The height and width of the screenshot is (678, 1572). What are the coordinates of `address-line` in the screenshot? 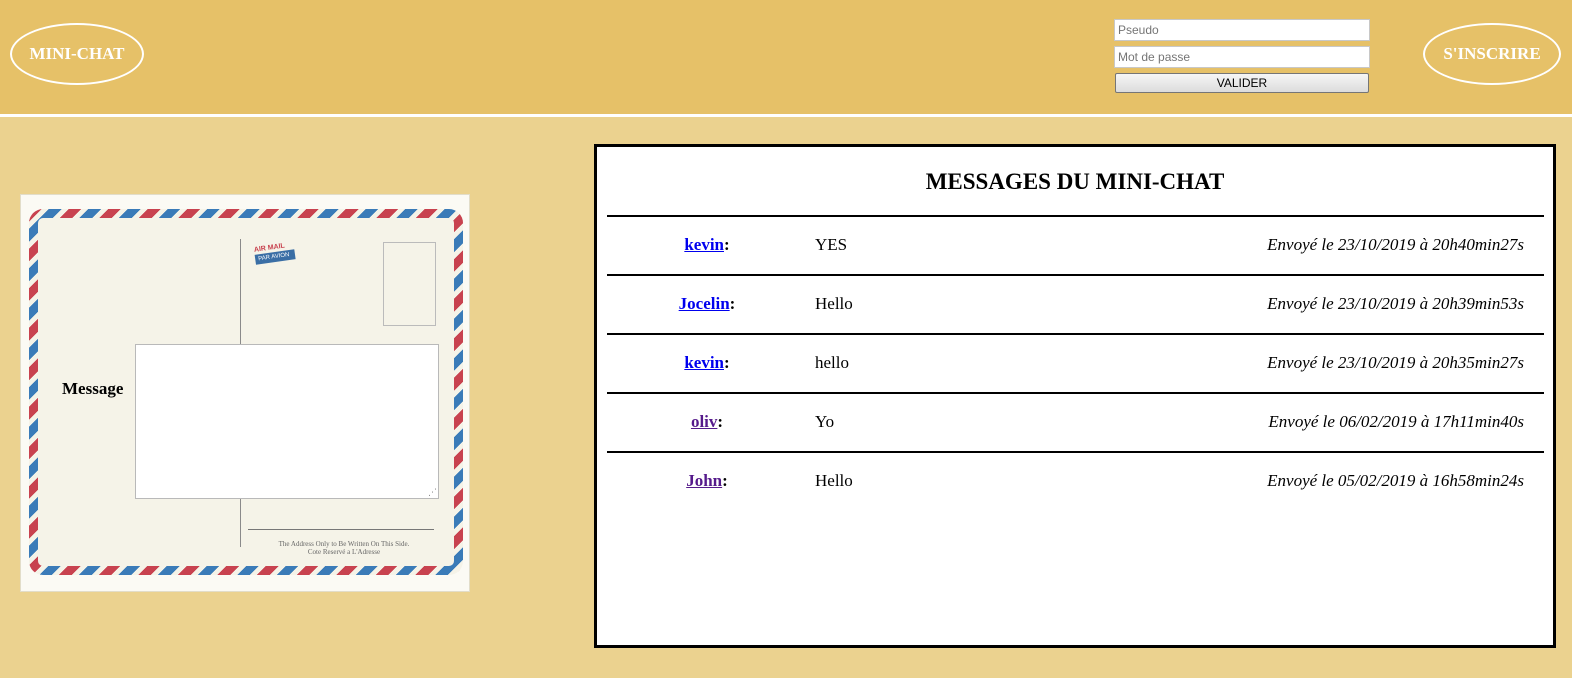 It's located at (341, 529).